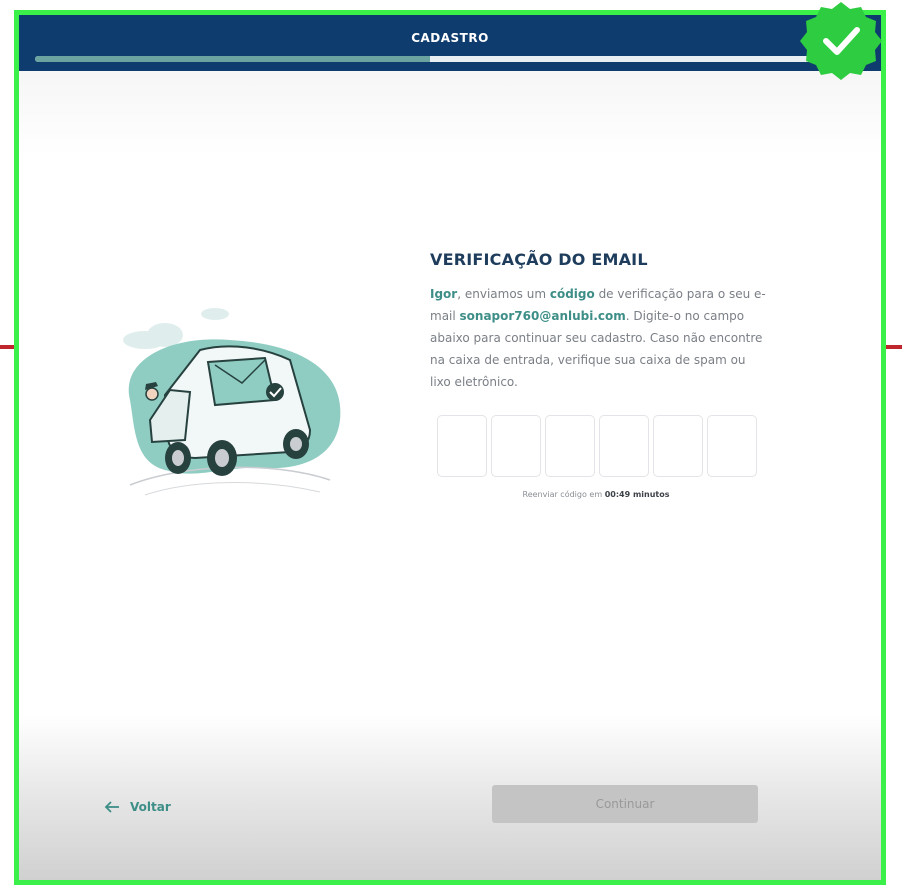 Image resolution: width=902 pixels, height=885 pixels. Describe the element at coordinates (542, 316) in the screenshot. I see `user-email: sonapor760@anlubi.com` at that location.